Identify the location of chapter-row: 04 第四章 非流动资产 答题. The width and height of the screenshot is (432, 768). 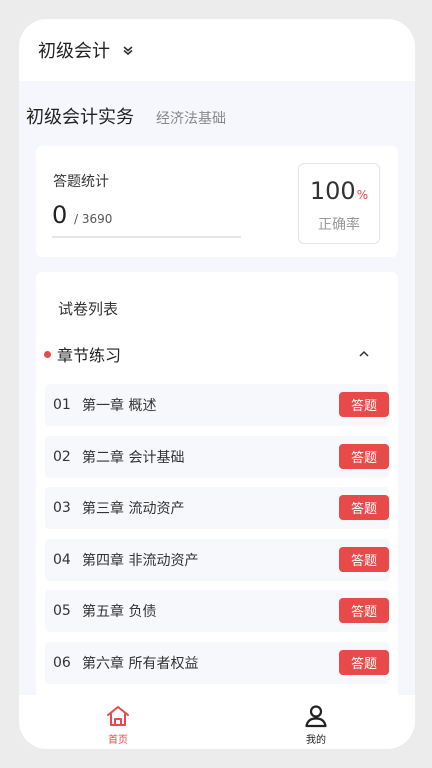
(217, 559).